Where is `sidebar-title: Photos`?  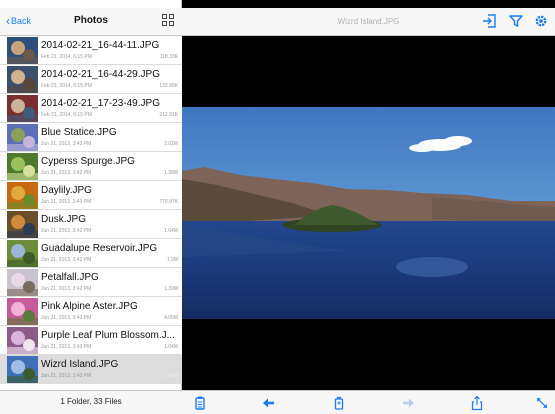 sidebar-title: Photos is located at coordinates (91, 20).